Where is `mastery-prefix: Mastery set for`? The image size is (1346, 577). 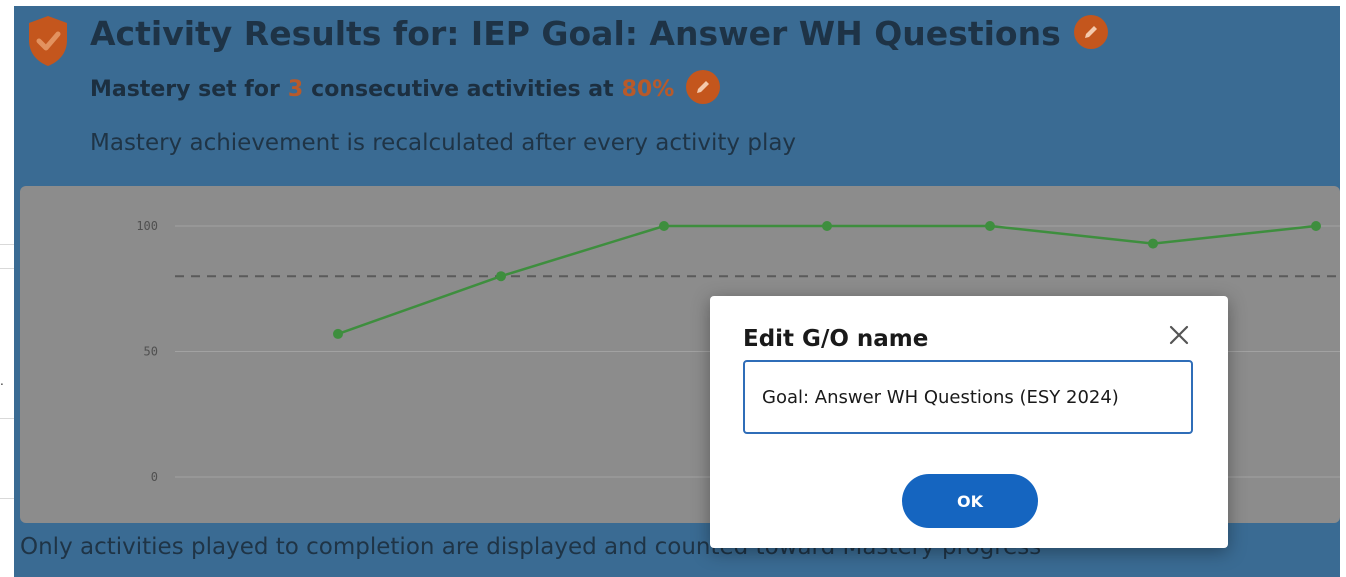
mastery-prefix: Mastery set for is located at coordinates (185, 89).